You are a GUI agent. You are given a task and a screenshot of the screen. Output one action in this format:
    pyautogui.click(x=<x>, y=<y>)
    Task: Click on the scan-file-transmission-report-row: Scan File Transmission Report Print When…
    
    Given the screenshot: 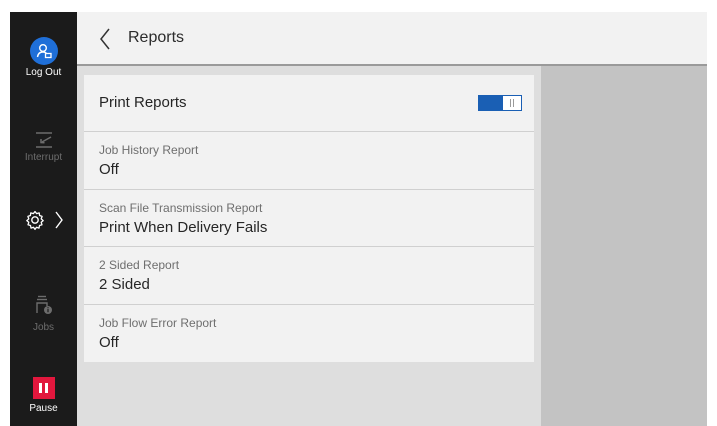 What is the action you would take?
    pyautogui.click(x=309, y=218)
    